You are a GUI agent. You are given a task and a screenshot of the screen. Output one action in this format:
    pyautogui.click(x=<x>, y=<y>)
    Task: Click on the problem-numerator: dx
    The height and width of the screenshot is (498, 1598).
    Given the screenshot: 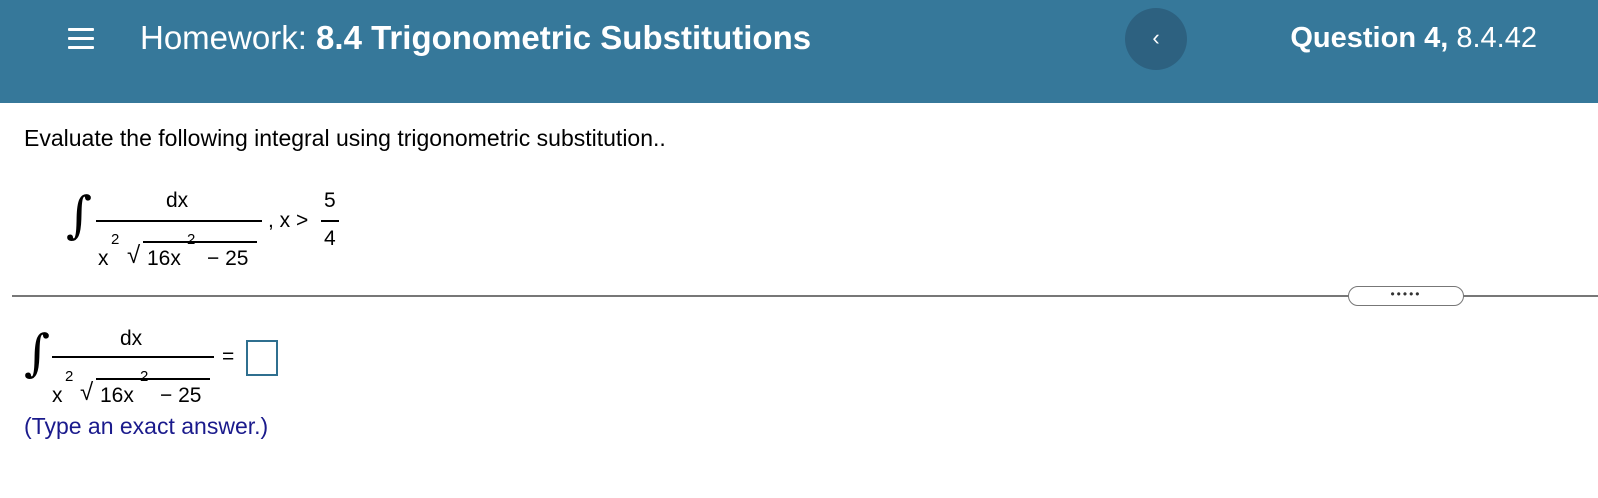 What is the action you would take?
    pyautogui.click(x=177, y=200)
    